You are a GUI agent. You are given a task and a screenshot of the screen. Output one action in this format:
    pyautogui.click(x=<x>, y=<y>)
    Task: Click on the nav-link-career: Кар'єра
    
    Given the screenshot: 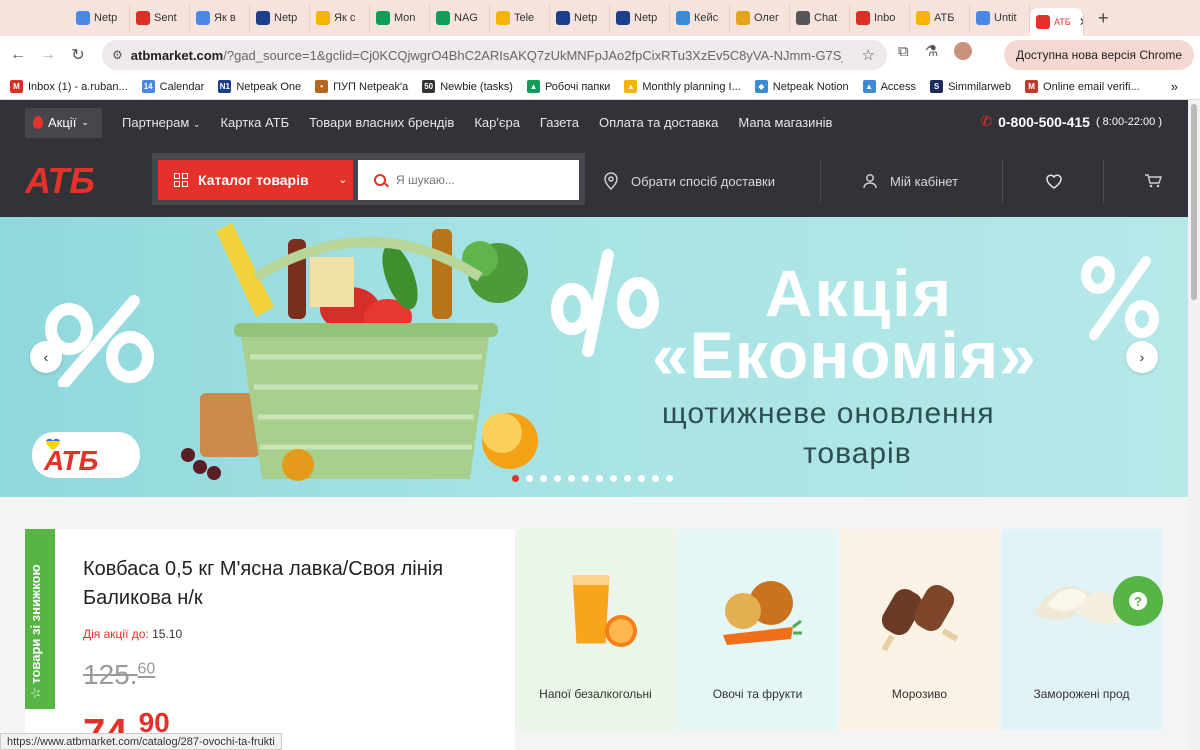 What is the action you would take?
    pyautogui.click(x=497, y=122)
    